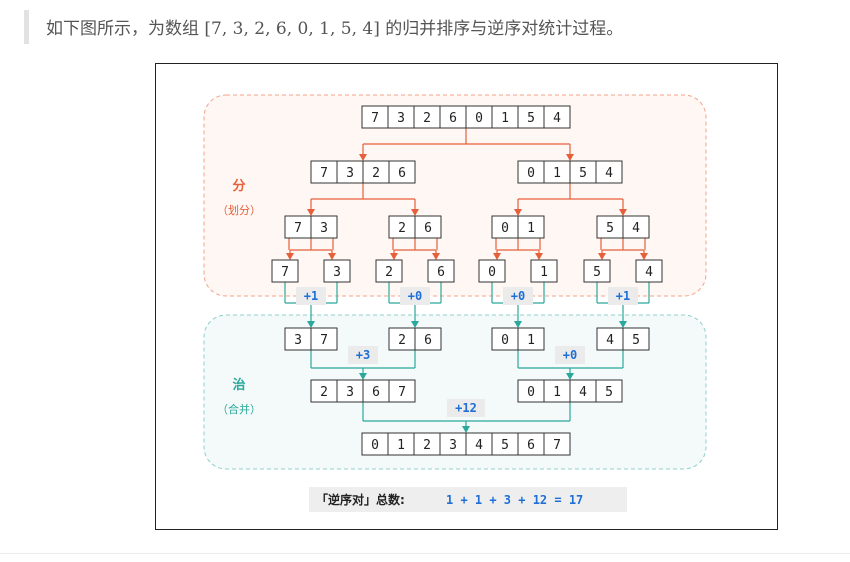 The height and width of the screenshot is (562, 850). I want to click on divide-level0-box-cell: 3, so click(401, 118).